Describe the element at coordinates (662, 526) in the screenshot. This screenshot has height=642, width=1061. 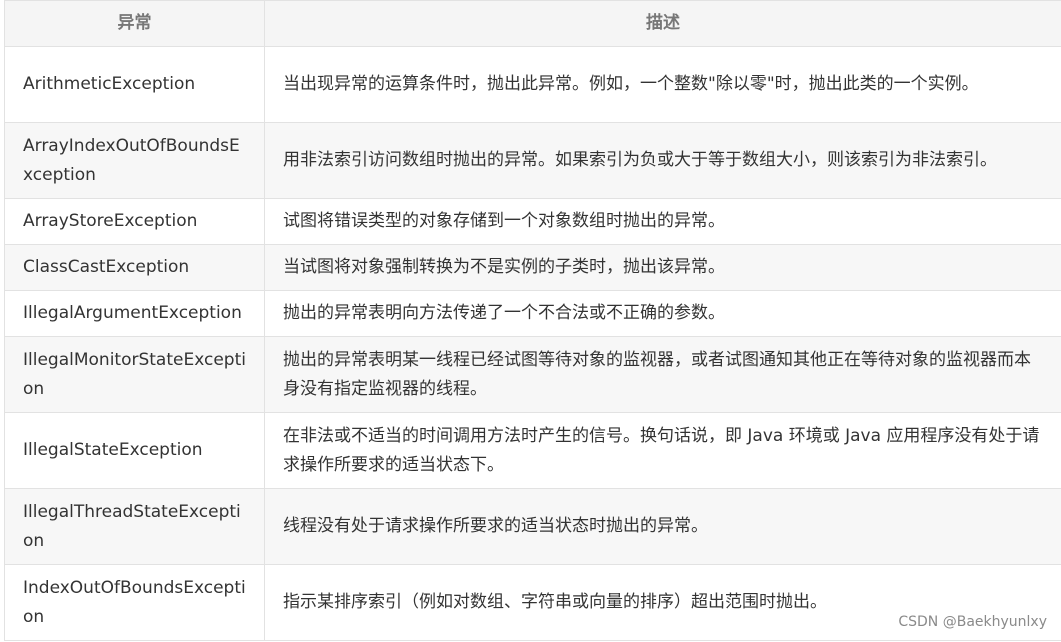
I see `exception-description: 线程没有处于请求操作所要求的适当状态时抛出的异常。` at that location.